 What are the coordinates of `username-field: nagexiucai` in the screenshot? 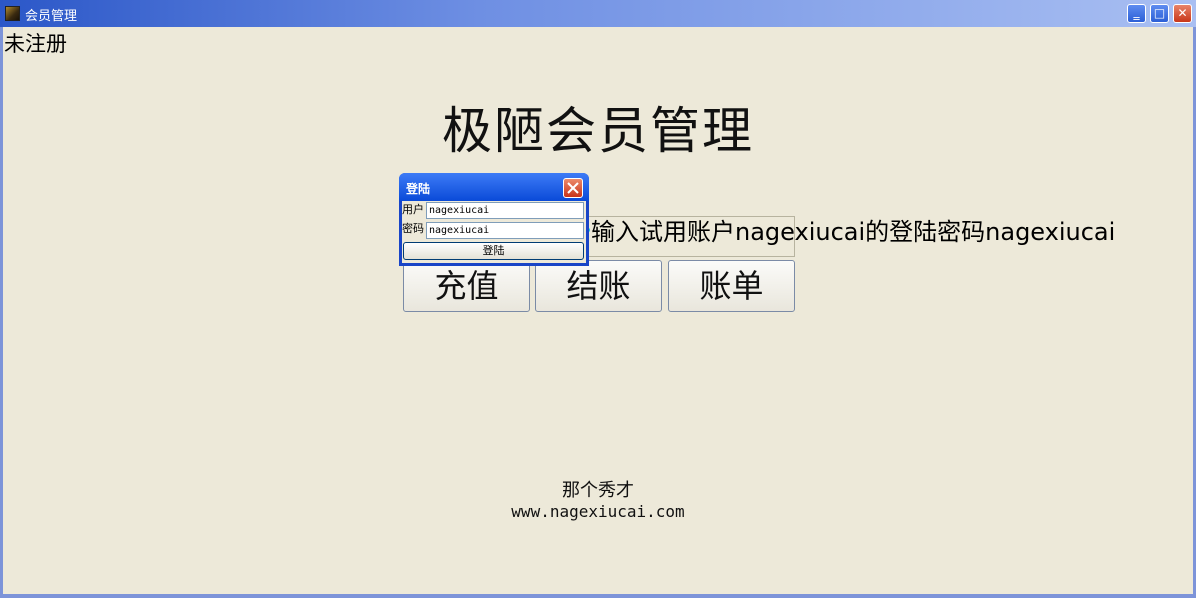 It's located at (505, 210).